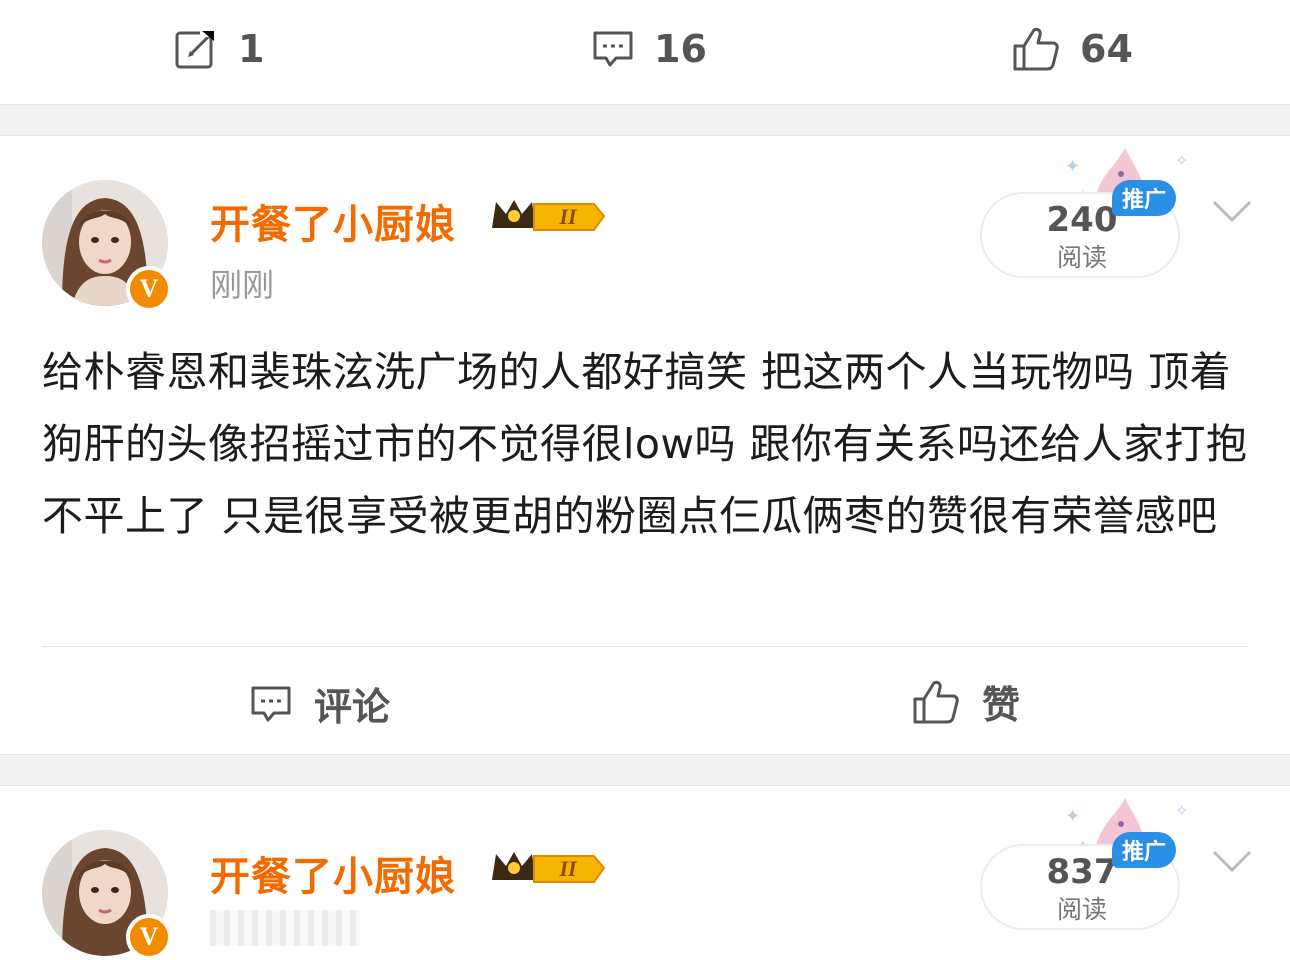 This screenshot has height=960, width=1290. Describe the element at coordinates (242, 285) in the screenshot. I see `post-time: 刚刚` at that location.